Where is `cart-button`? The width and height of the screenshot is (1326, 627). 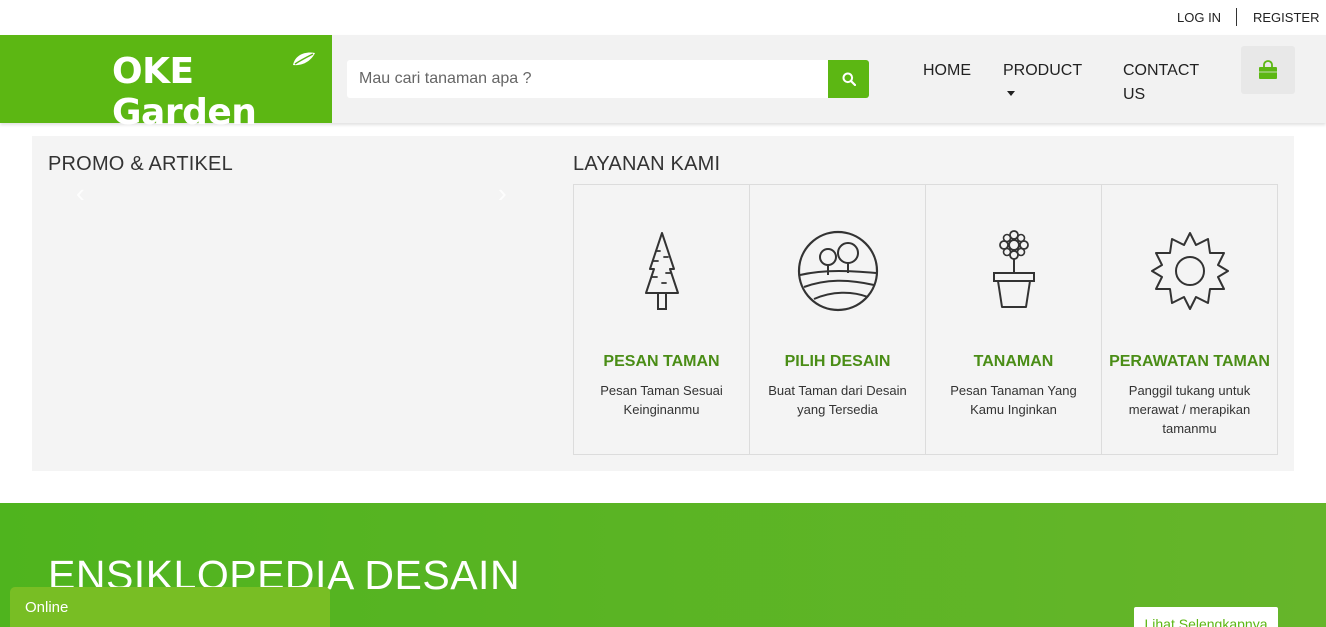 cart-button is located at coordinates (1268, 70).